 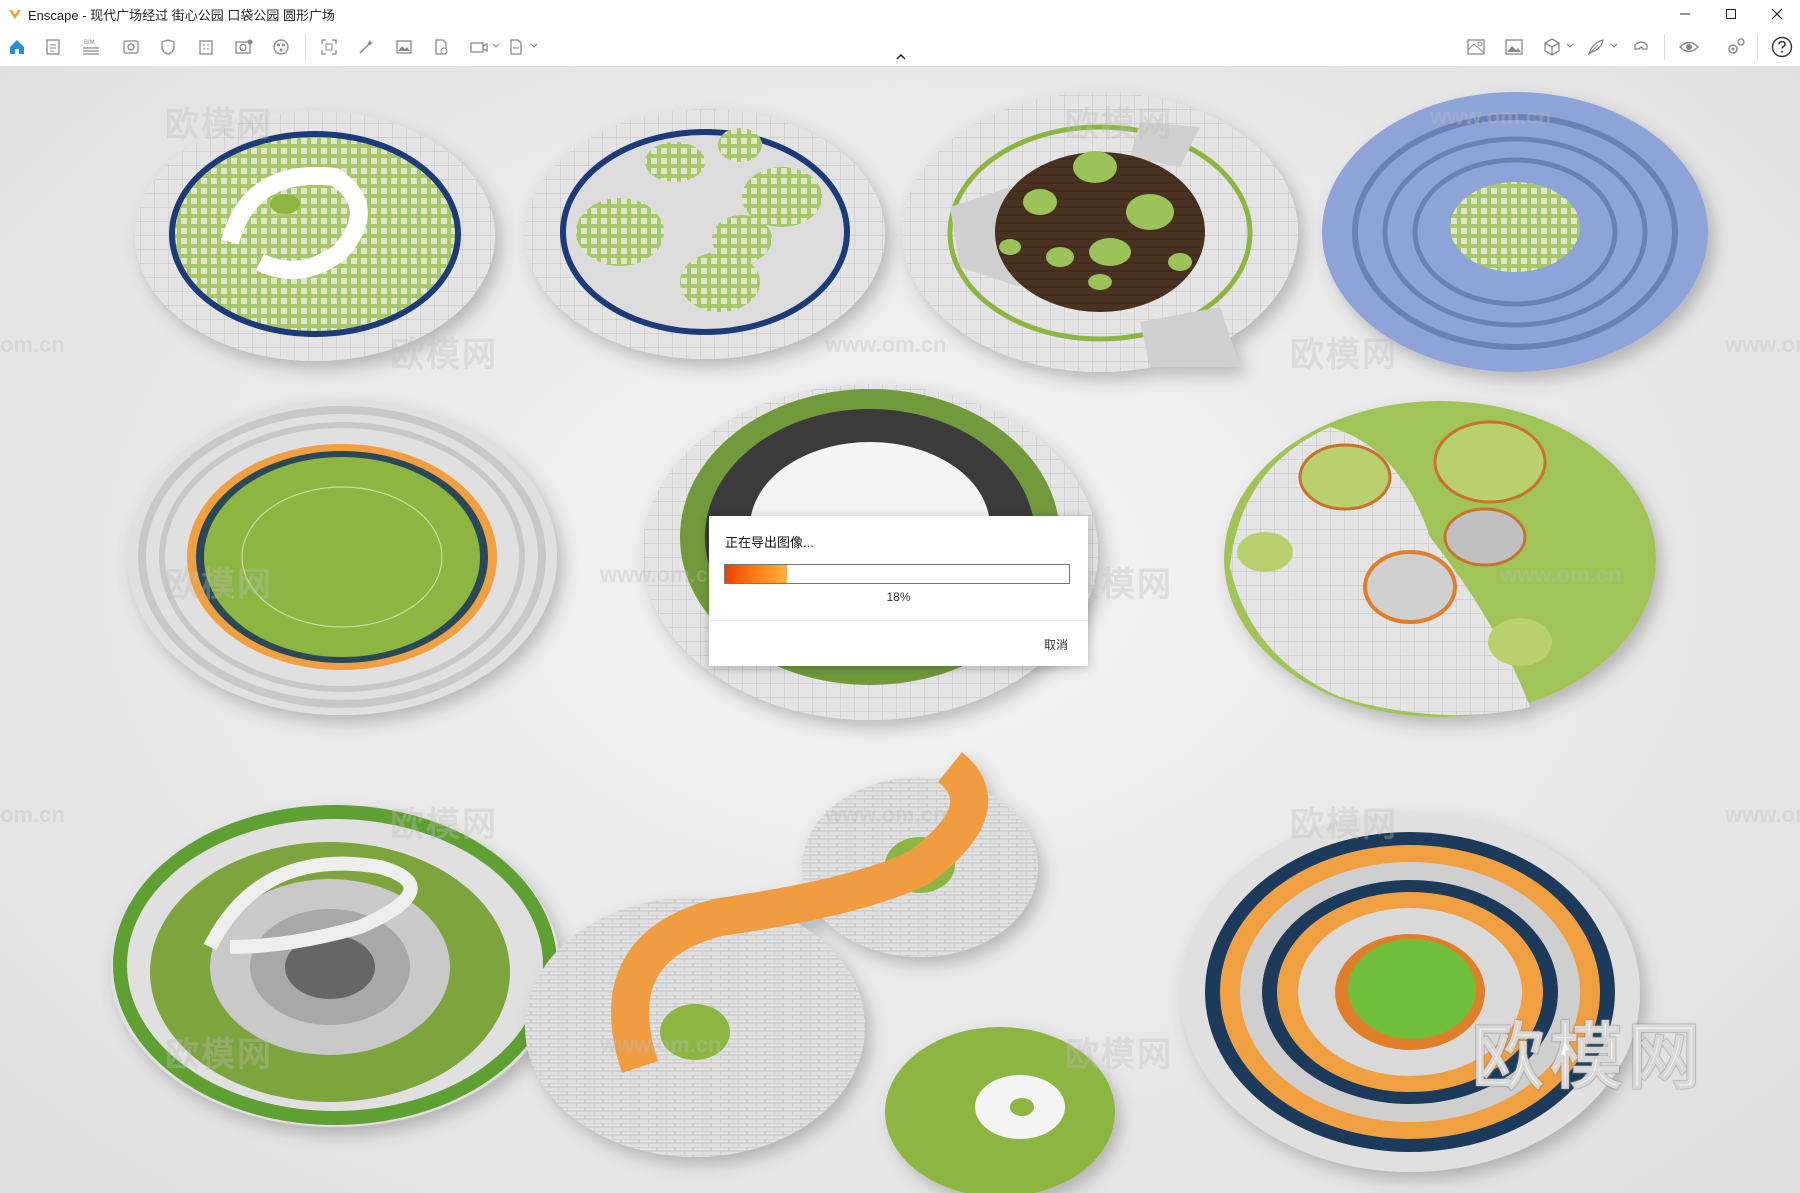 I want to click on progress-fill, so click(x=756, y=574).